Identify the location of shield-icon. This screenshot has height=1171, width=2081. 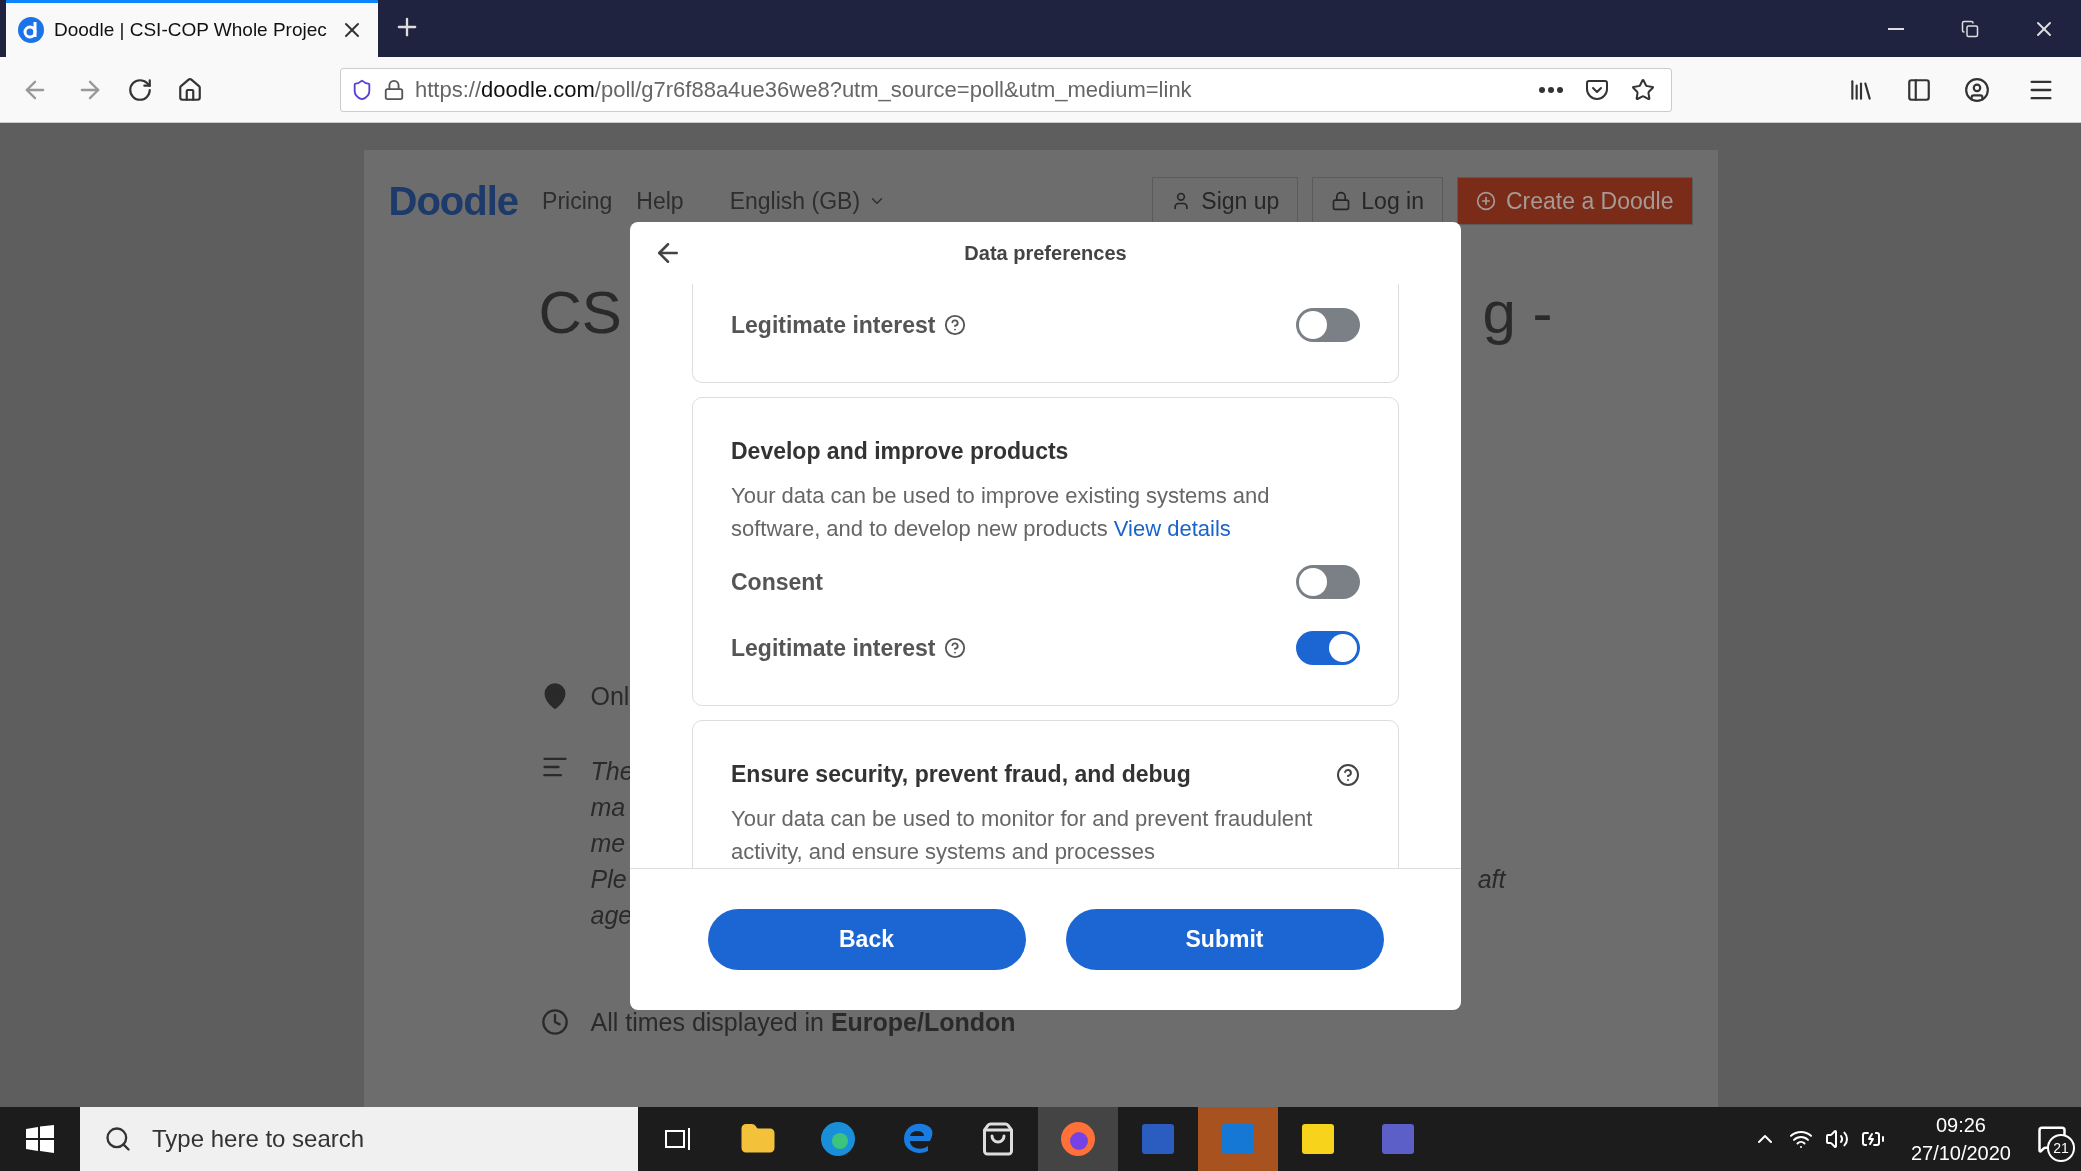
(362, 89).